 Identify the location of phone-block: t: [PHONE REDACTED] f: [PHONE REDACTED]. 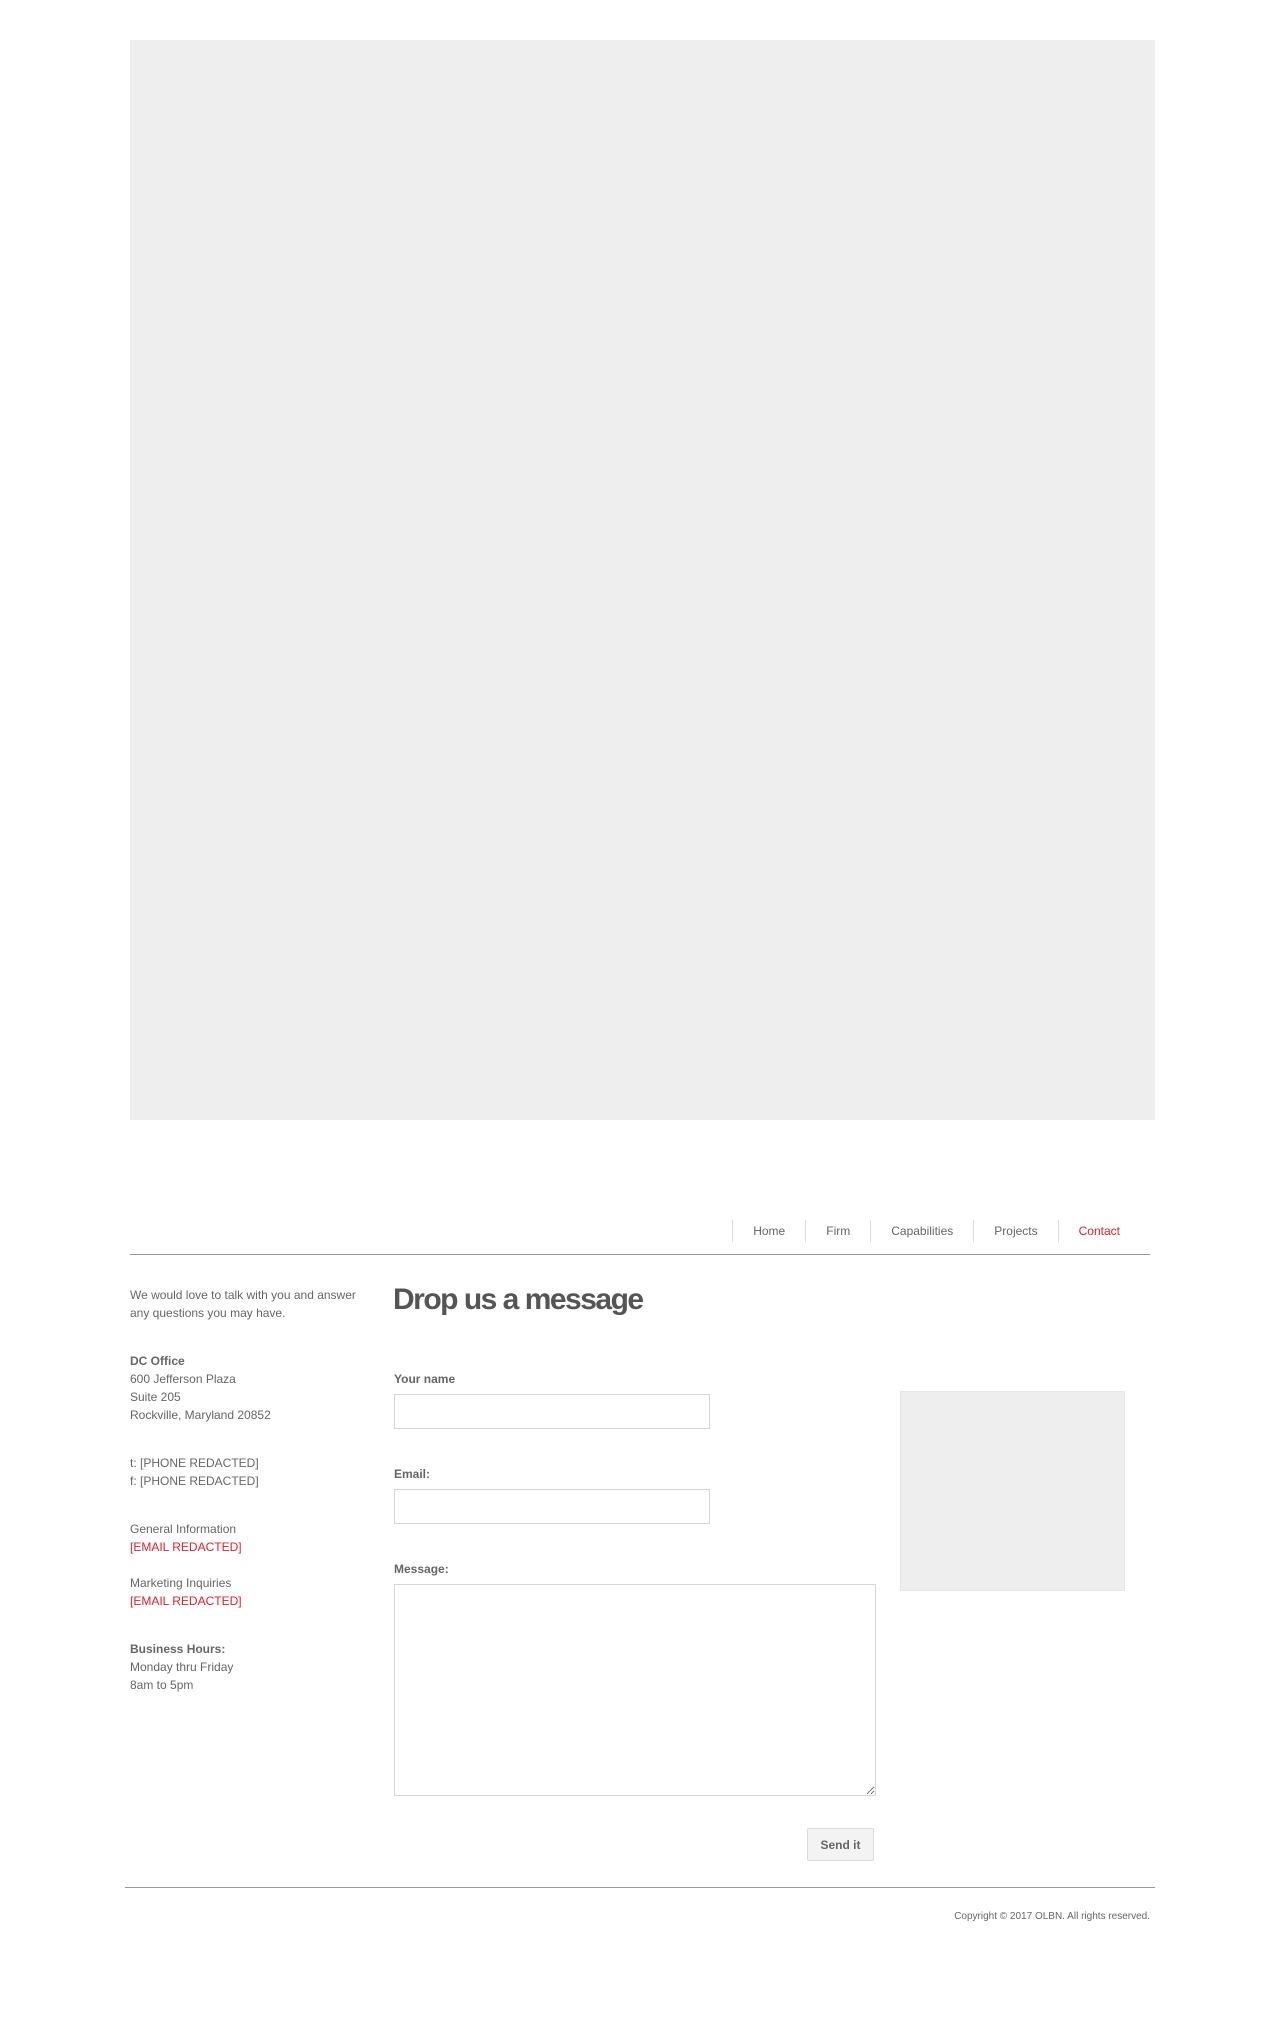
(250, 1472).